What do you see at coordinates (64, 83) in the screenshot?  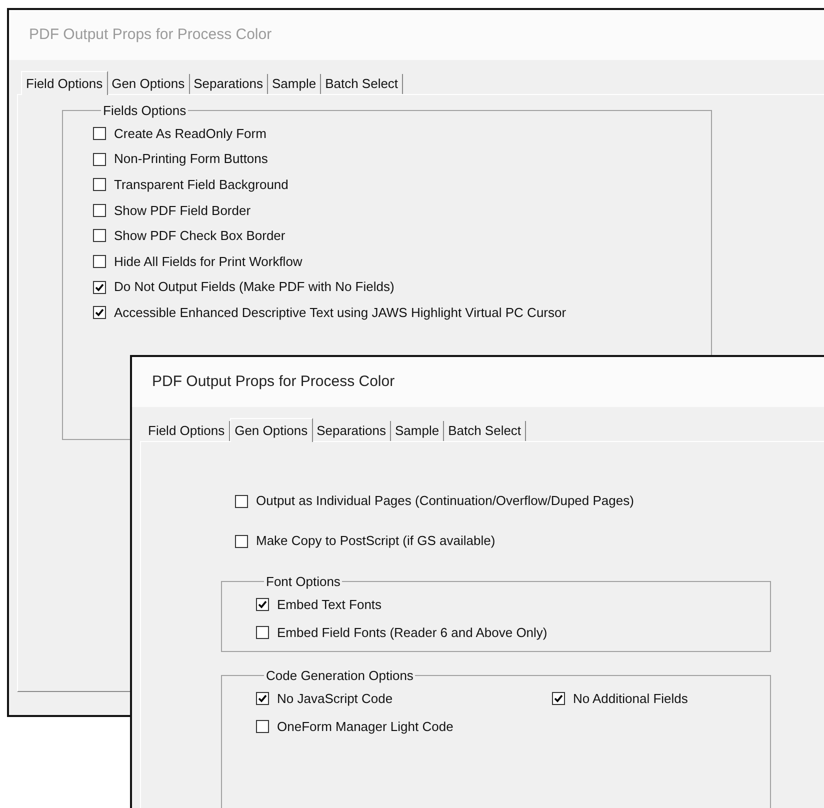 I see `tab: Field Options` at bounding box center [64, 83].